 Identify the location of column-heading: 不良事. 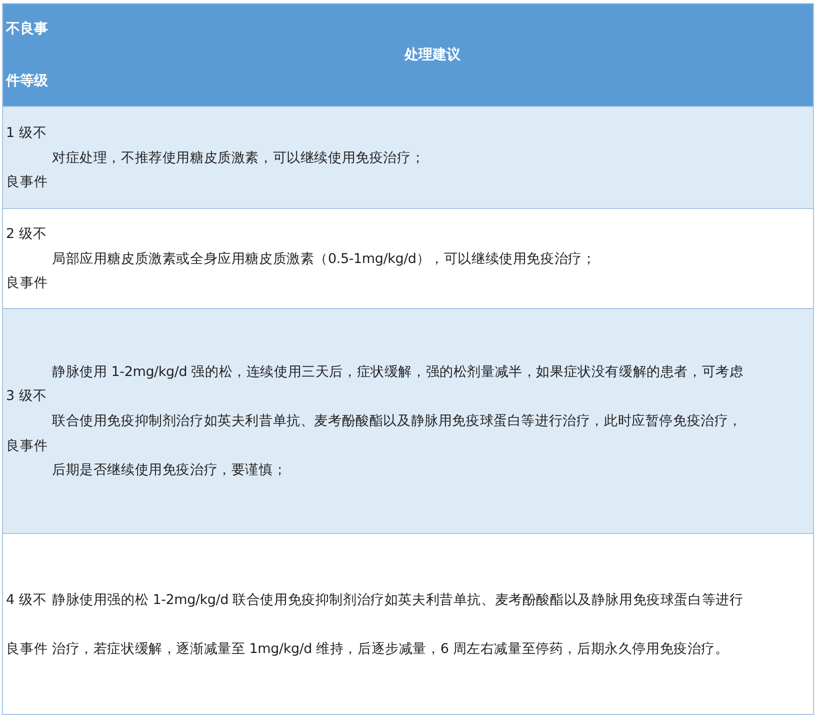
(27, 29).